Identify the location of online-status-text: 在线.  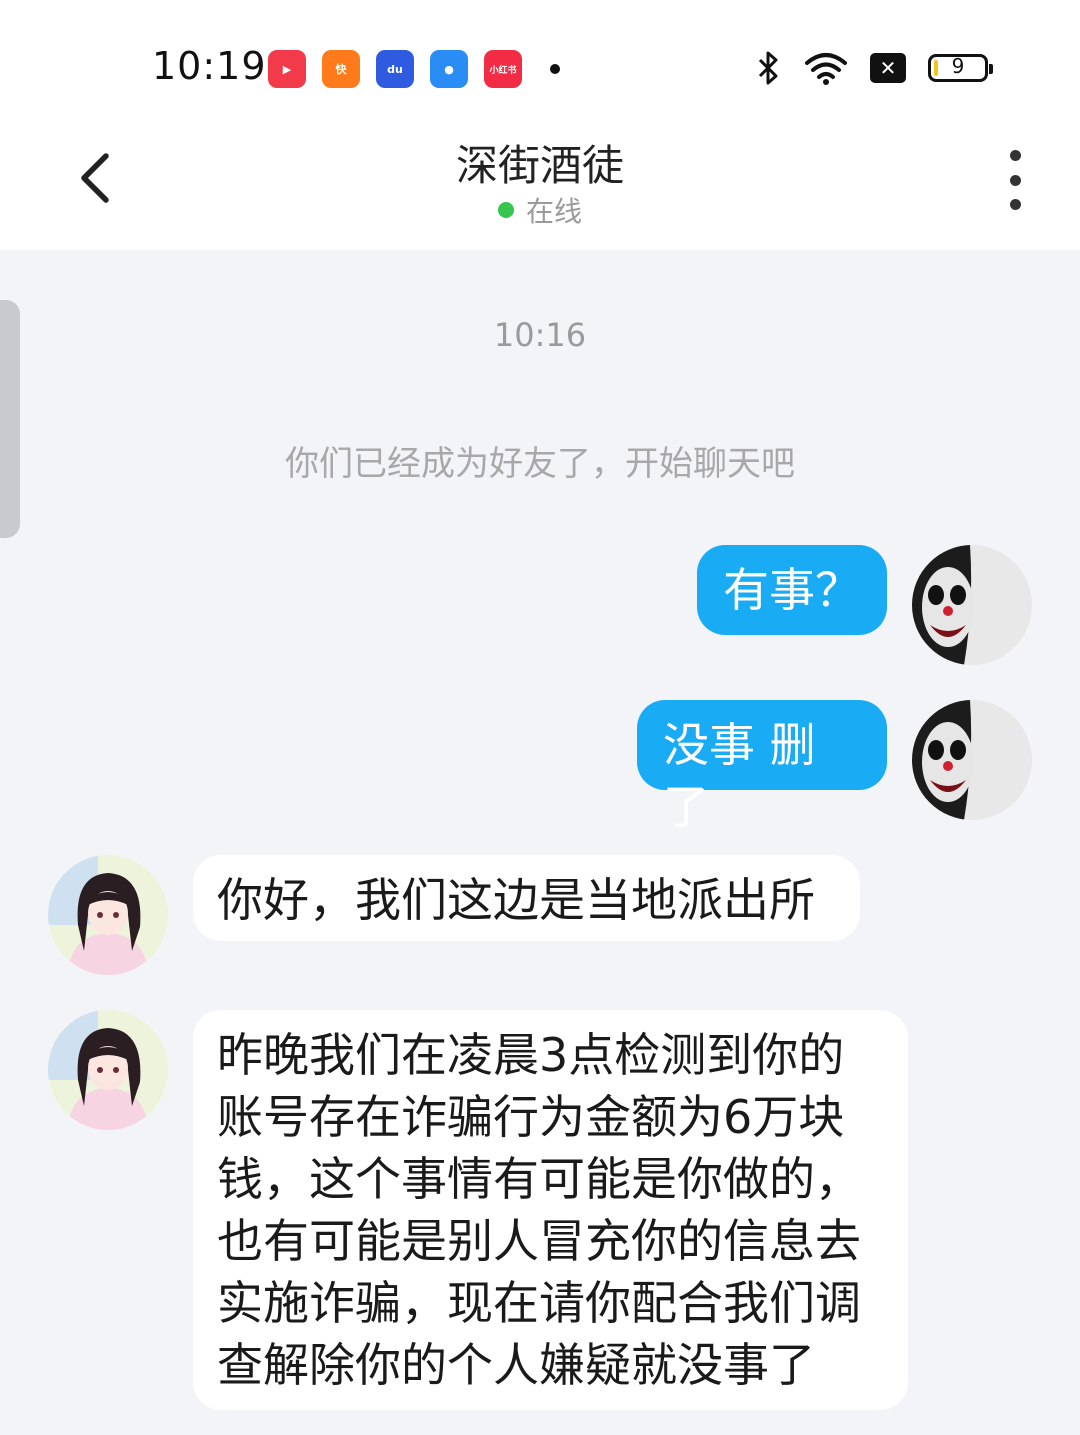
(553, 211).